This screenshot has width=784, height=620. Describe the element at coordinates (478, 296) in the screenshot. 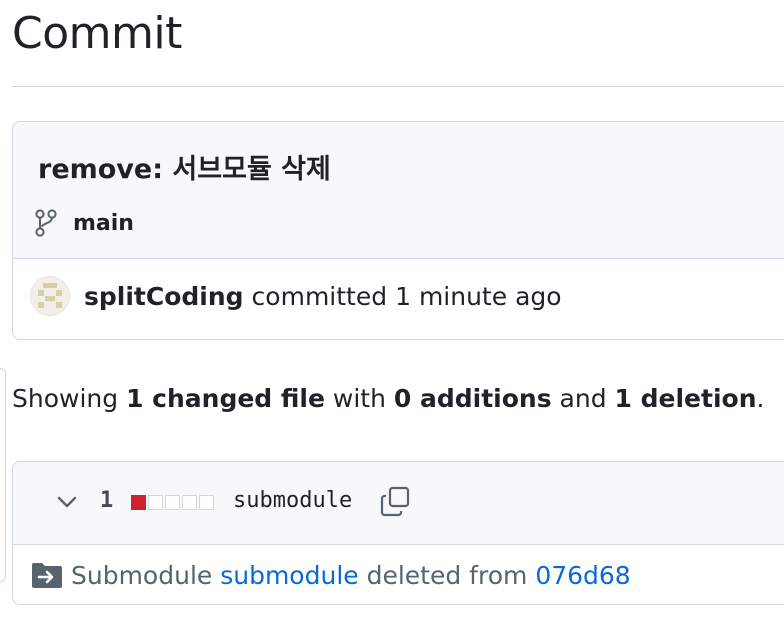

I see `commit-time: 1 minute ago` at that location.